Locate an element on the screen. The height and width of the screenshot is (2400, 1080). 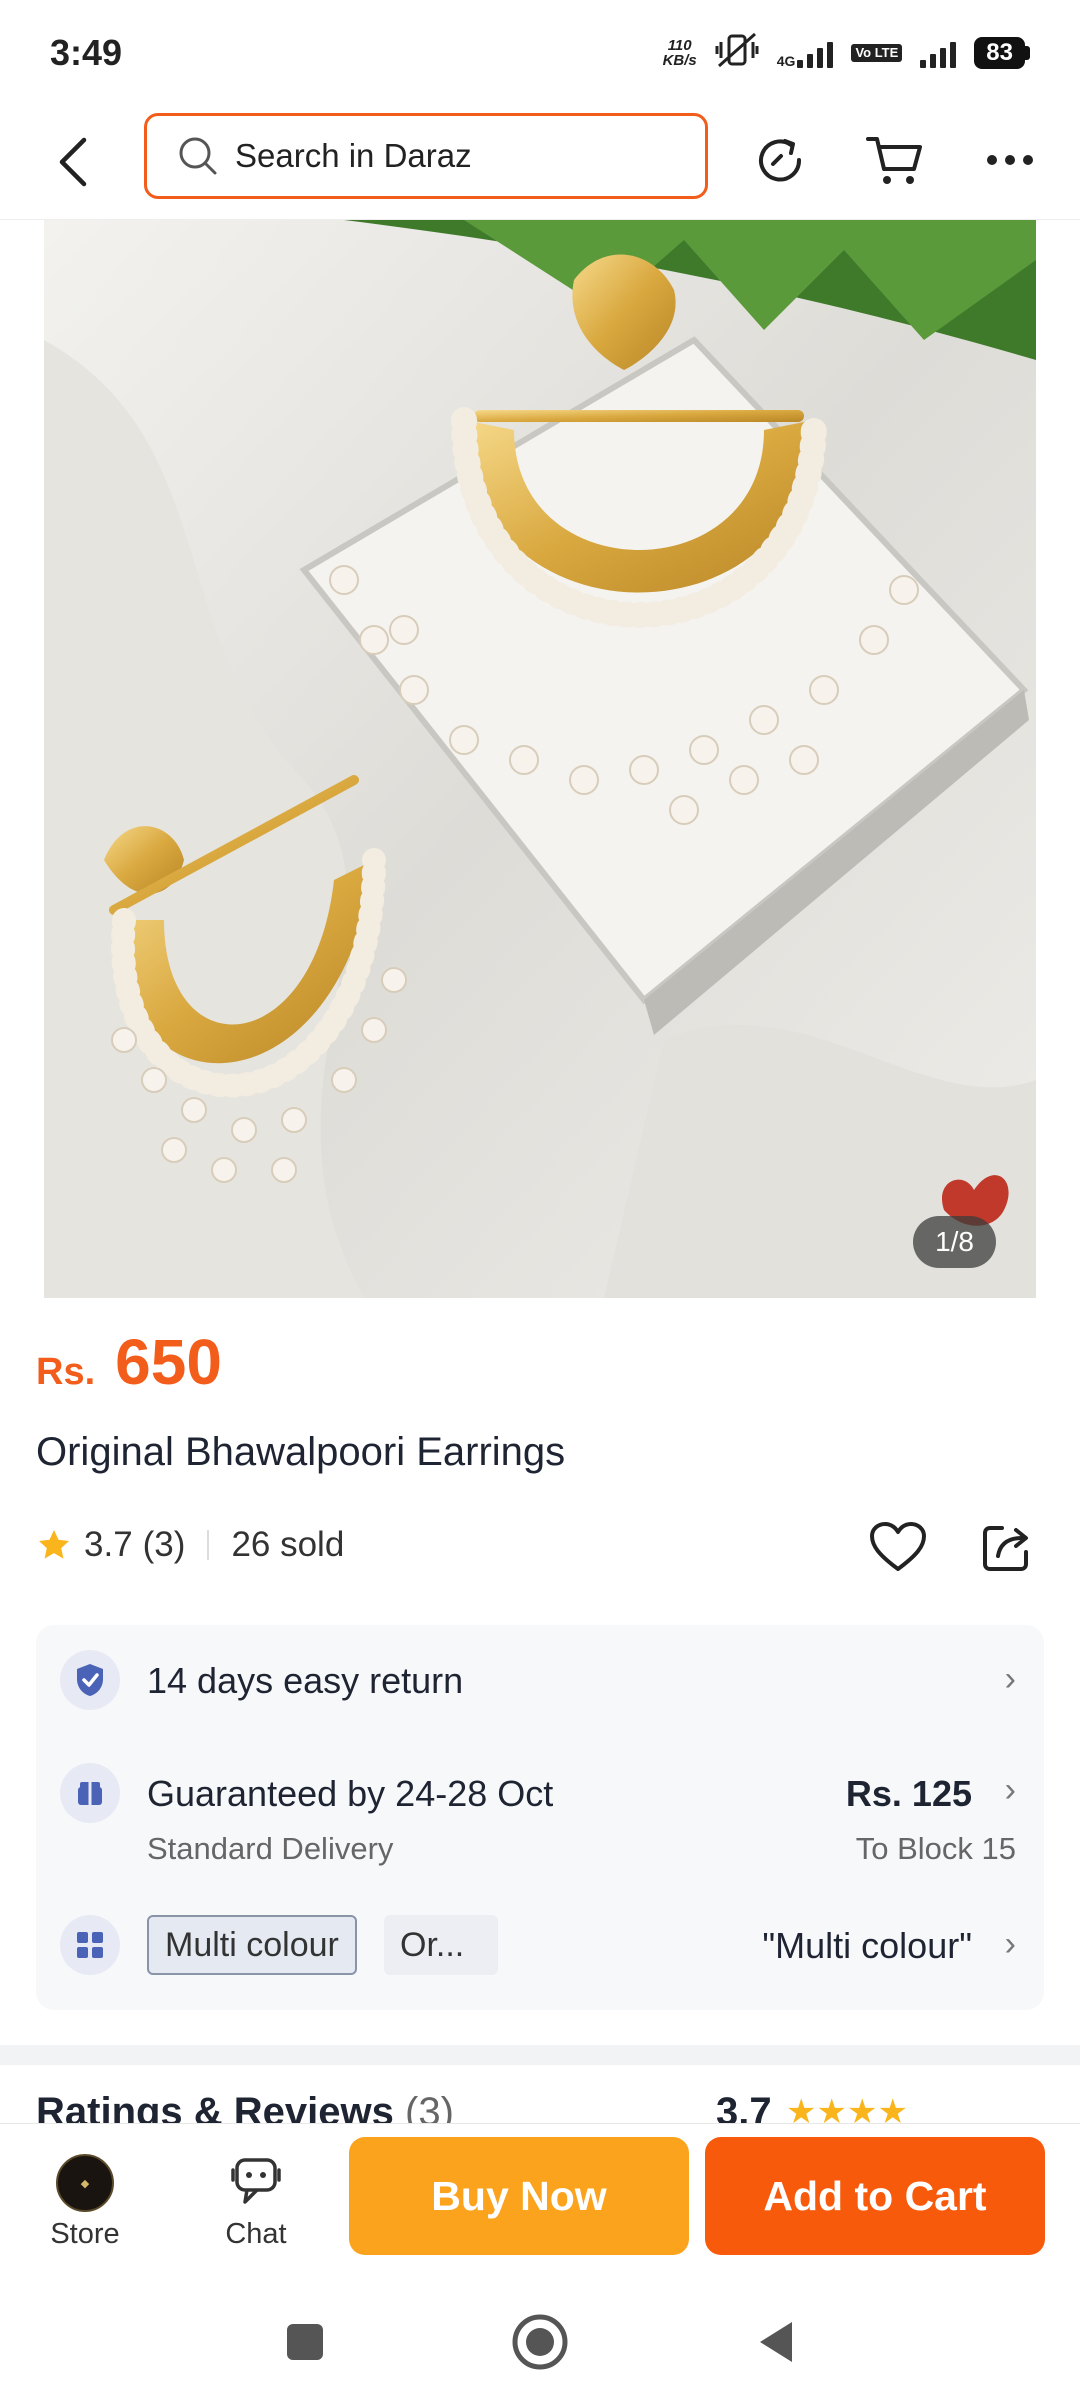
search-icon is located at coordinates (198, 156).